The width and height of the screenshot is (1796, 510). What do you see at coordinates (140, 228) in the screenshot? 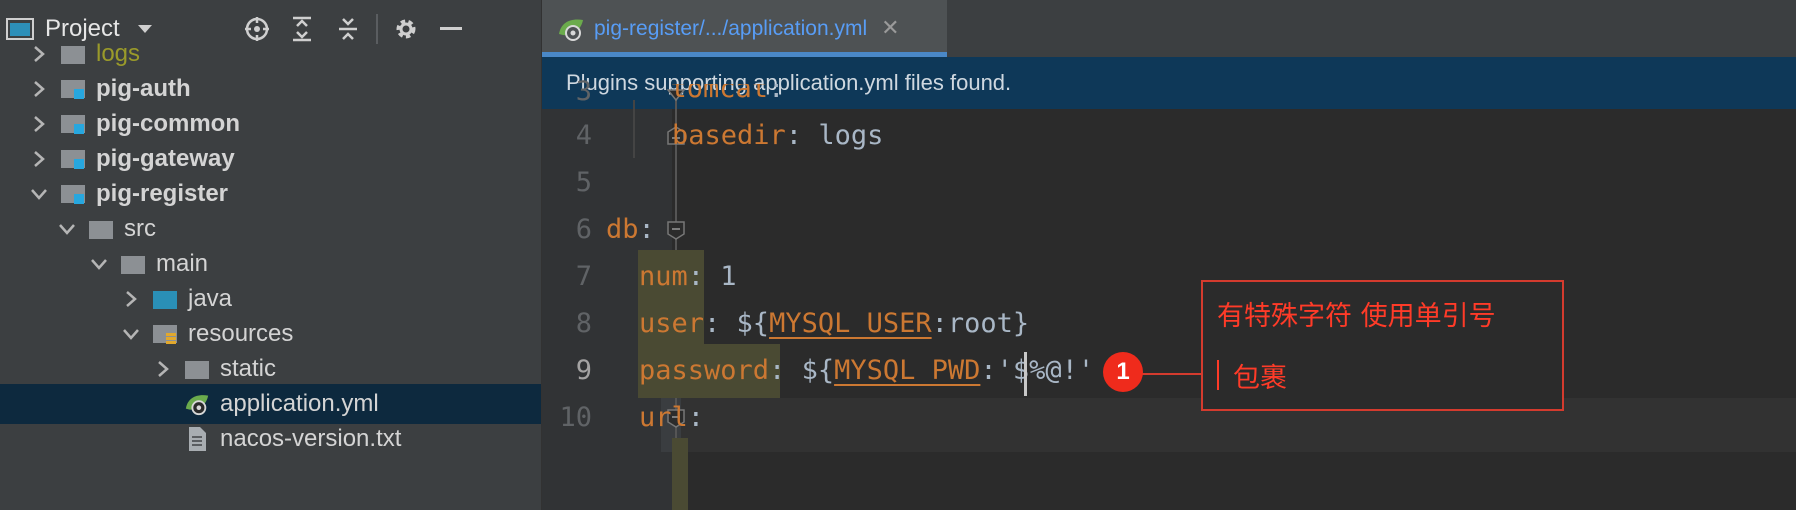
I see `tree-label: src` at bounding box center [140, 228].